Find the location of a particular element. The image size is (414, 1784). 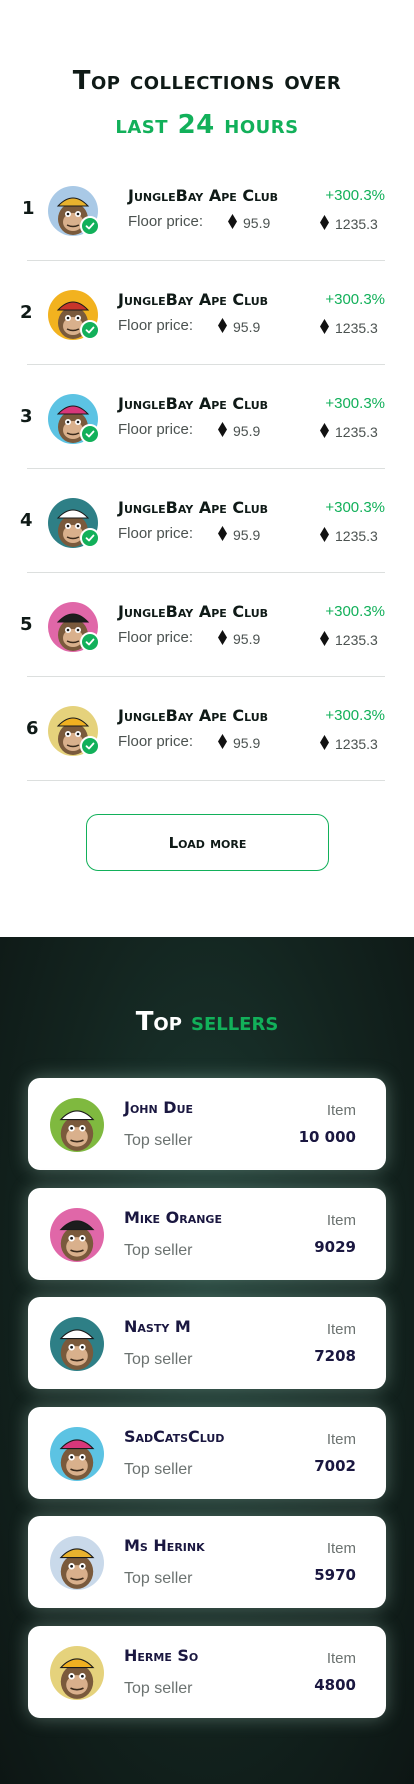

seller-name: Nasty M is located at coordinates (157, 1326).